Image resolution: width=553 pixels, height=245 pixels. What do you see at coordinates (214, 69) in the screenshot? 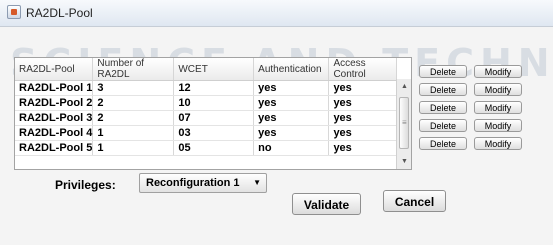
I see `column-header-wcet: WCET` at bounding box center [214, 69].